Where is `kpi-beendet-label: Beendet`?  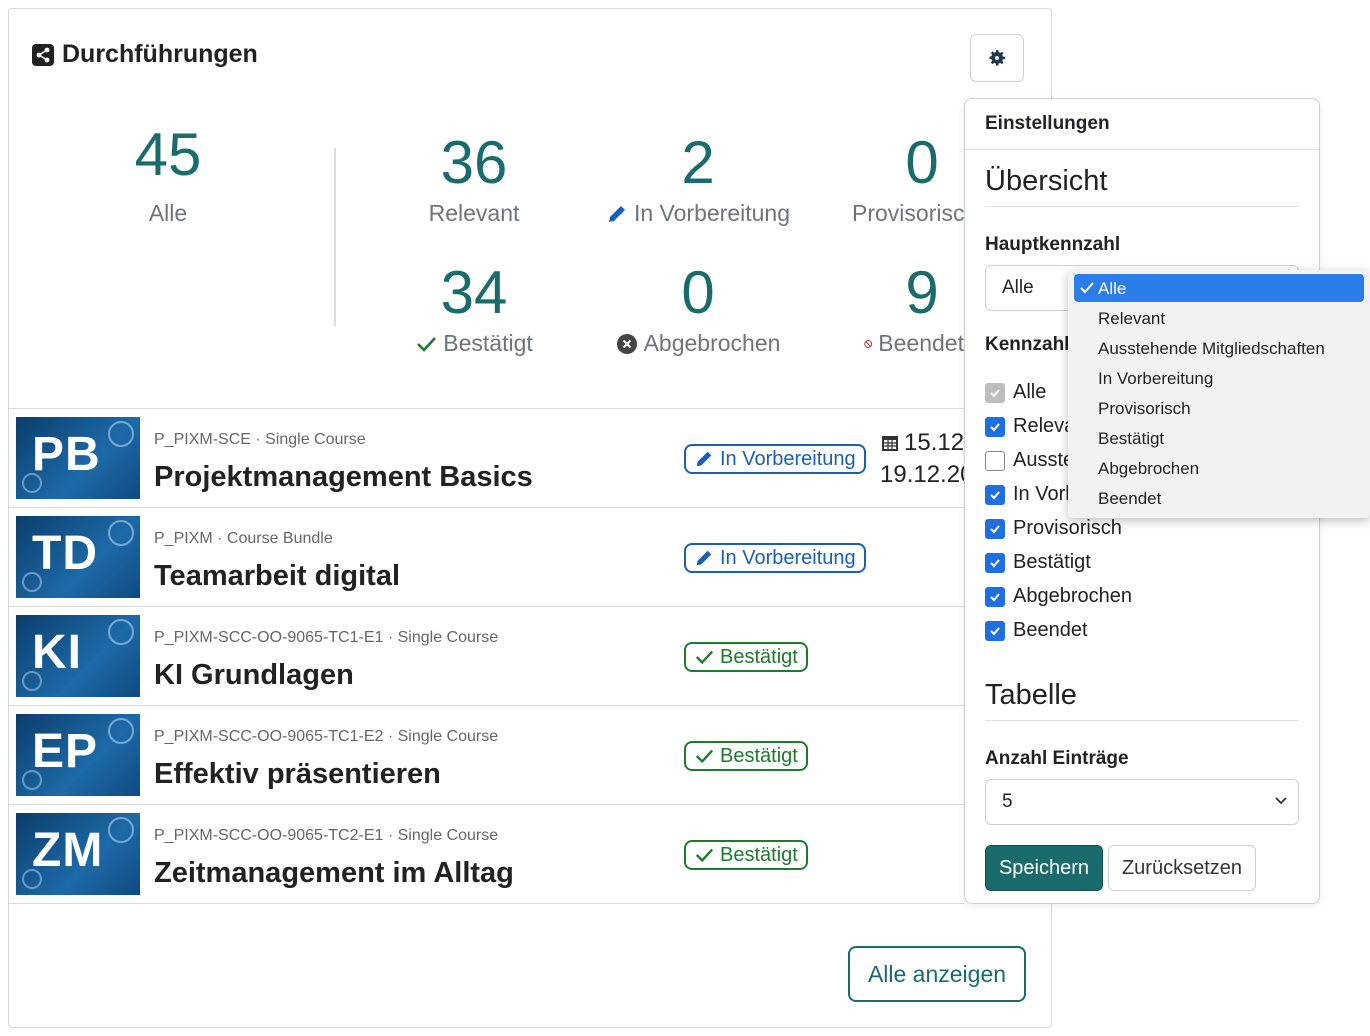 kpi-beendet-label: Beendet is located at coordinates (914, 343).